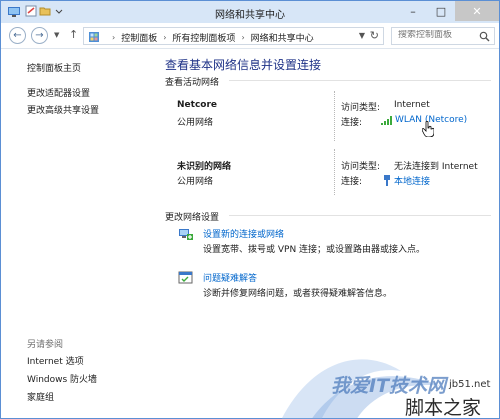 Image resolution: width=500 pixels, height=419 pixels. I want to click on watermark-site-name: 脚本之家, so click(443, 408).